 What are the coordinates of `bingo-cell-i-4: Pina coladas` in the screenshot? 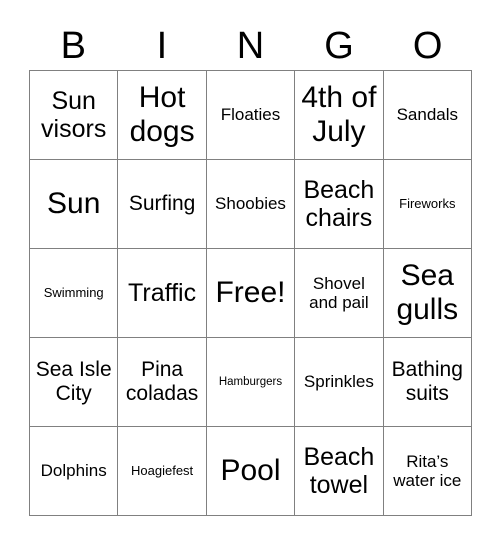 It's located at (162, 382).